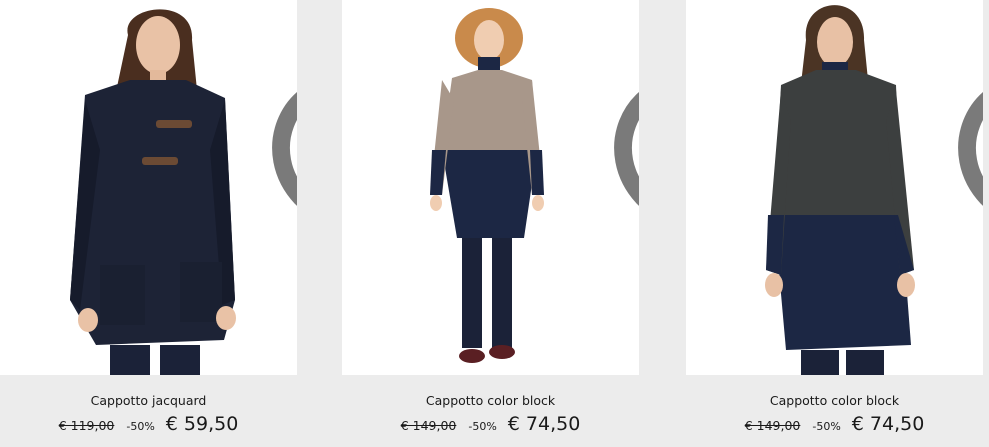  Describe the element at coordinates (202, 424) in the screenshot. I see `current-price: € 59,50` at that location.